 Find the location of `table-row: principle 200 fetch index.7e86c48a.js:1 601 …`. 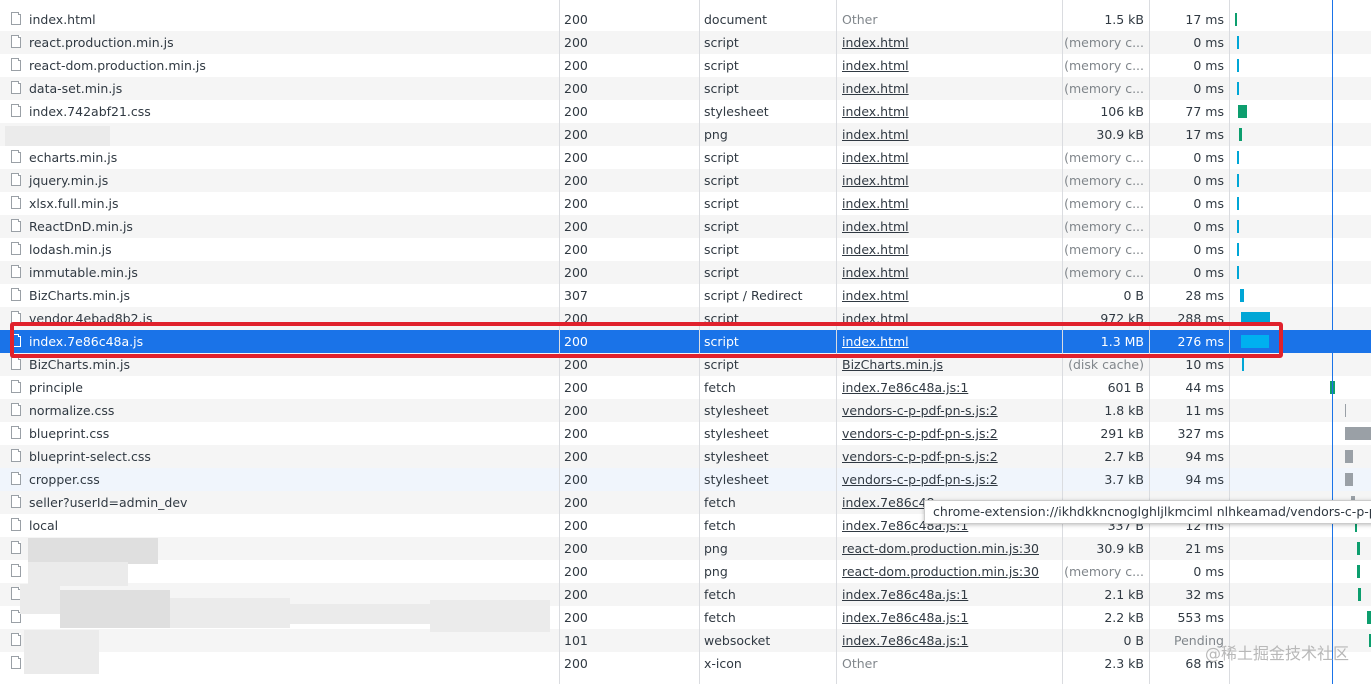

table-row: principle 200 fetch index.7e86c48a.js:1 601 … is located at coordinates (685, 387).